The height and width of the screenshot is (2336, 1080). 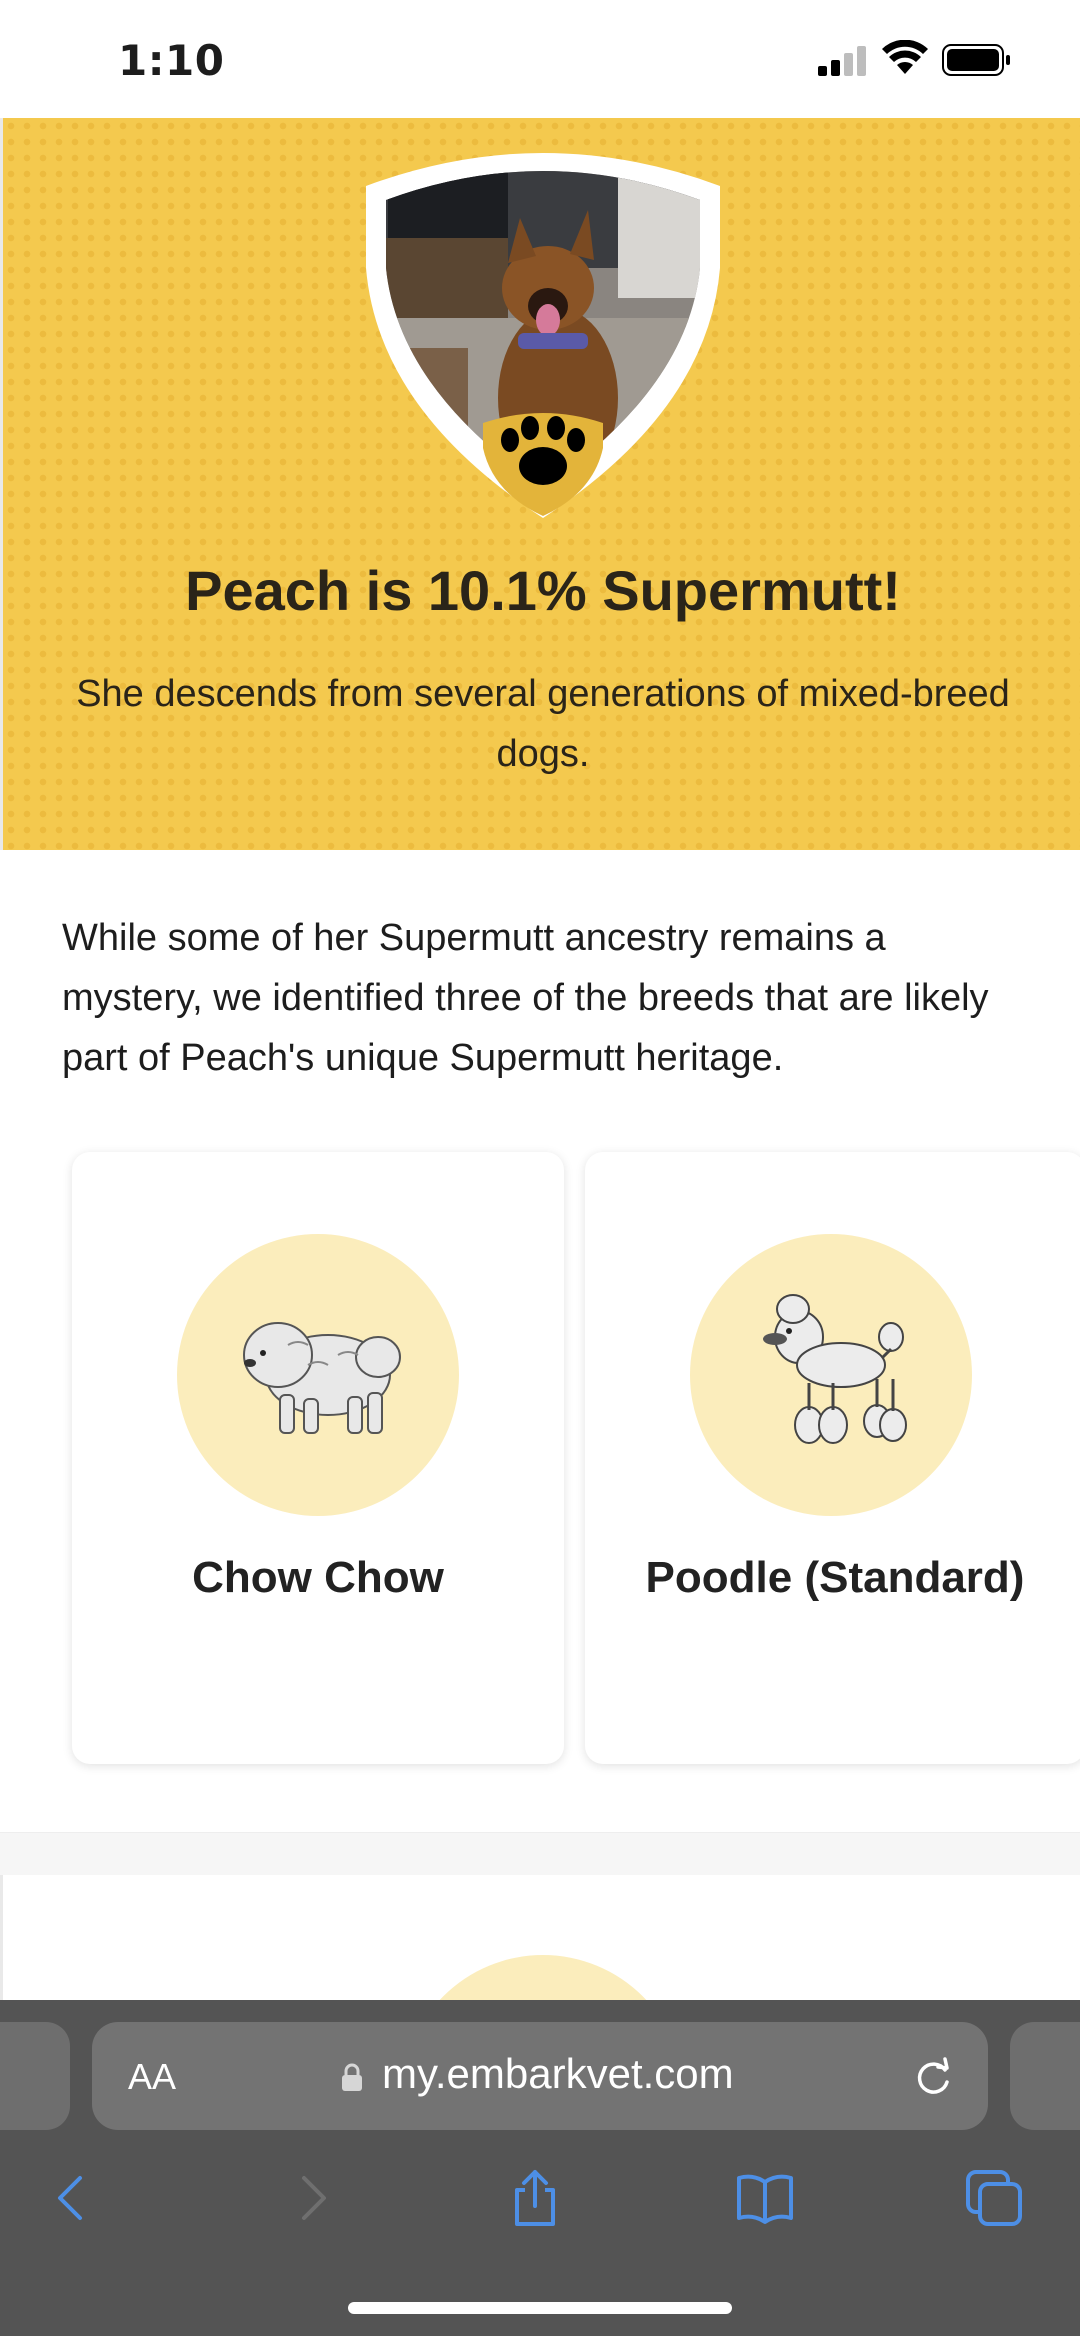 I want to click on bookmarks-icon, so click(x=765, y=2198).